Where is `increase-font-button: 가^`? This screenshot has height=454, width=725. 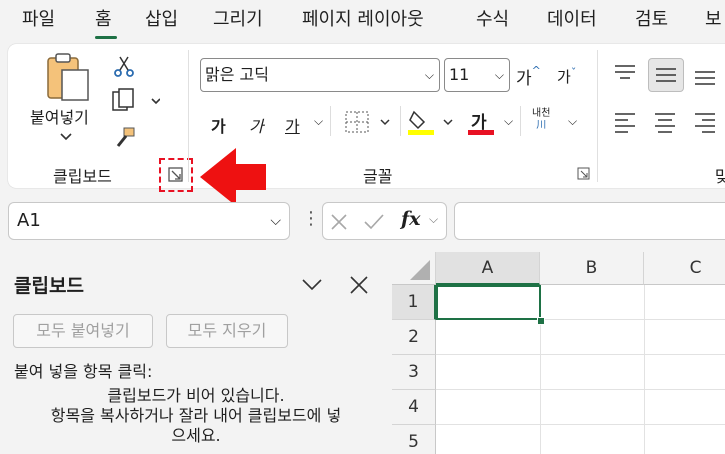
increase-font-button: 가^ is located at coordinates (528, 76).